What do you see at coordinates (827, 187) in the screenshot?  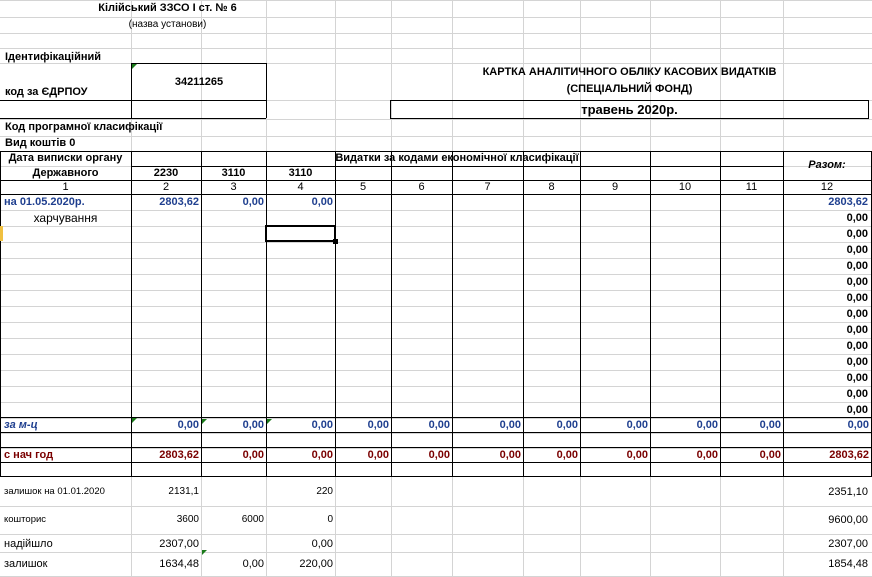 I see `col-number: 12` at bounding box center [827, 187].